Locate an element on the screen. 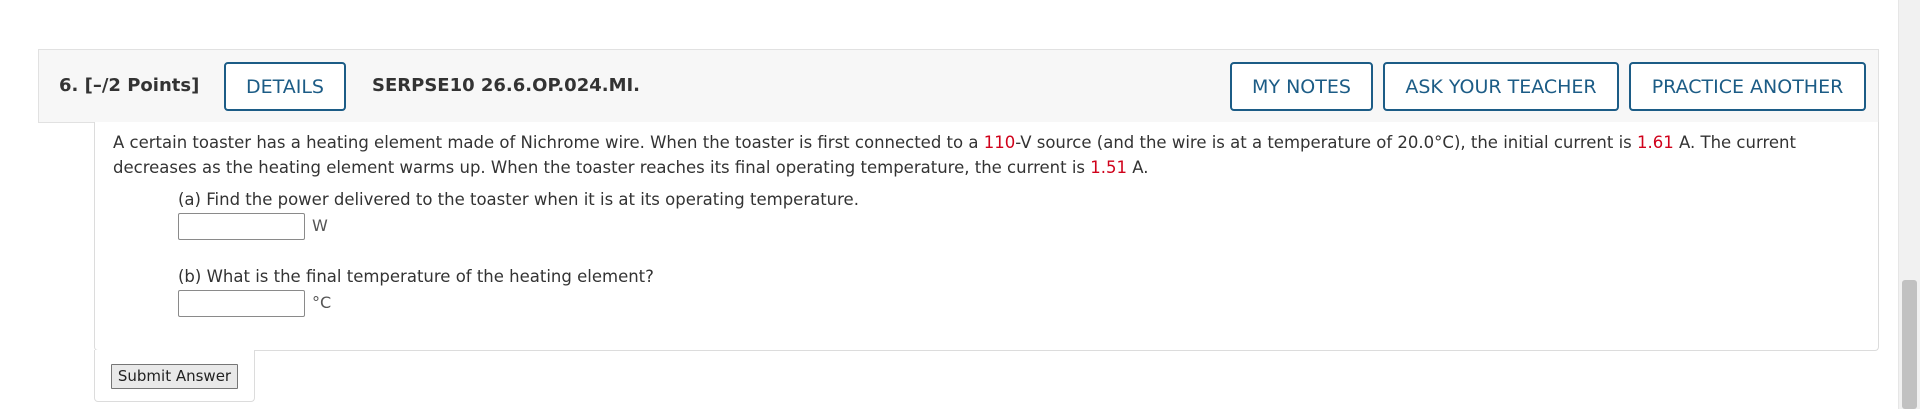 The height and width of the screenshot is (409, 1920). details-button: DETAILS is located at coordinates (285, 86).